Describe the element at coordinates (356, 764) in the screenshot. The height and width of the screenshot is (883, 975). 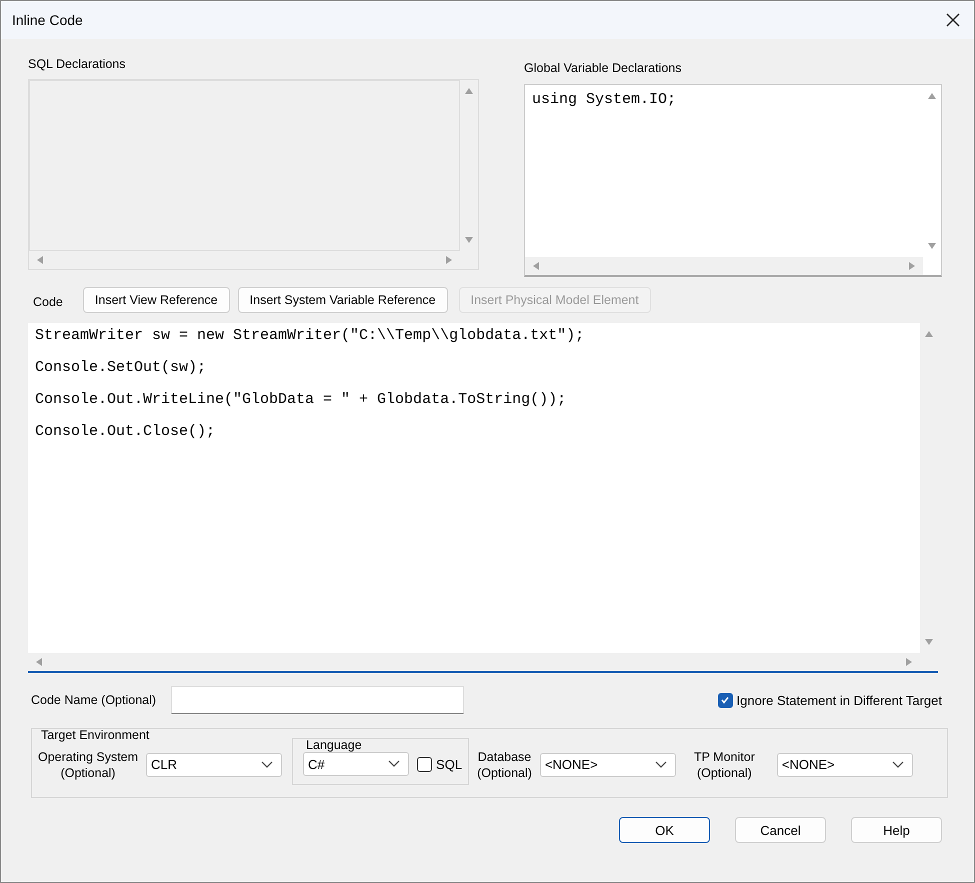
I see `dropdown: C#` at that location.